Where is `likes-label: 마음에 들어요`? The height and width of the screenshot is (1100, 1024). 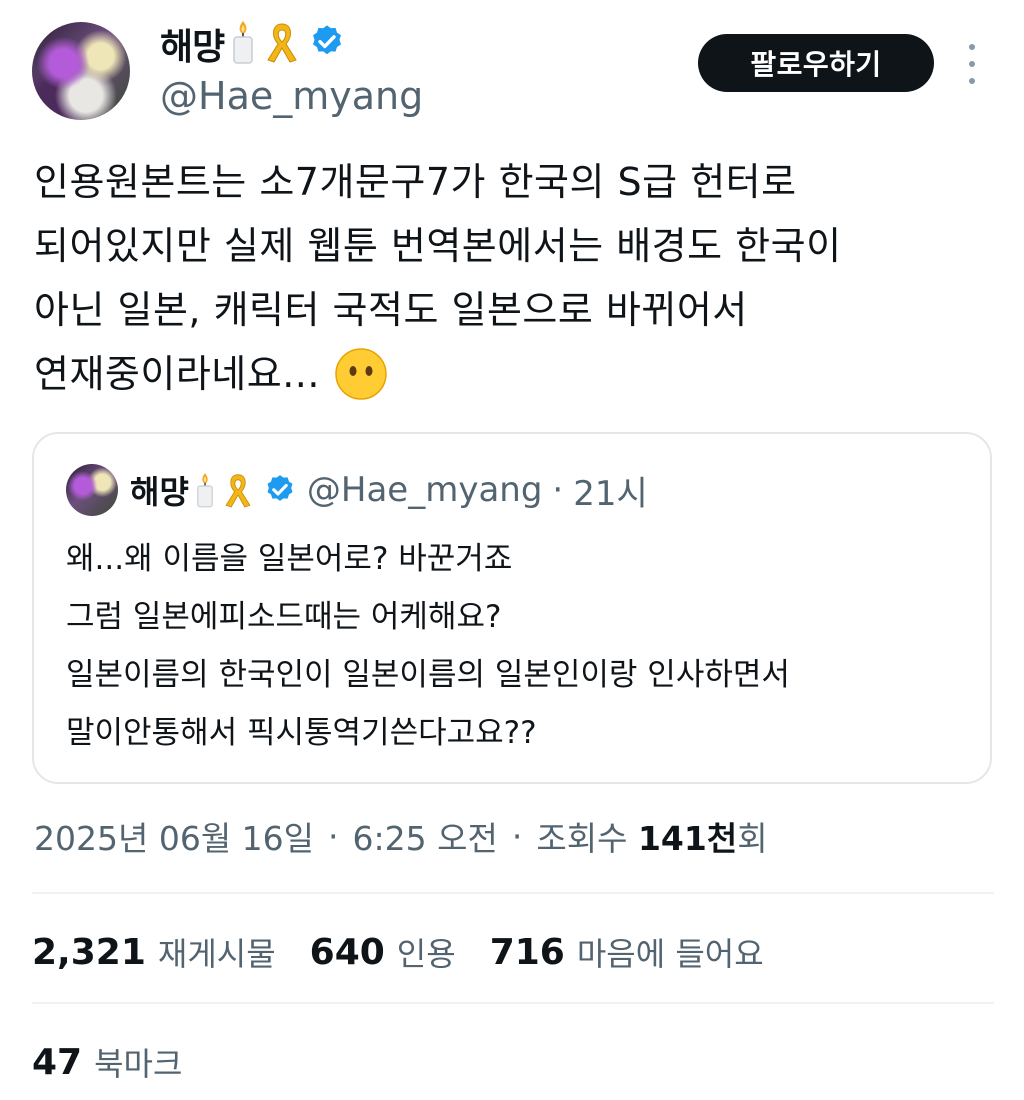
likes-label: 마음에 들어요 is located at coordinates (670, 954).